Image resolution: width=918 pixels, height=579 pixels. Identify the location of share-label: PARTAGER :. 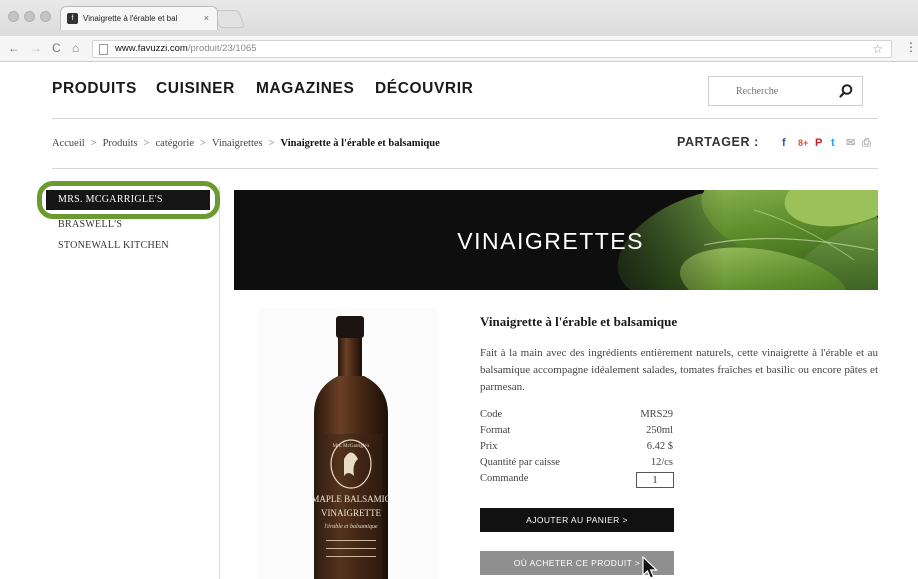
(718, 142).